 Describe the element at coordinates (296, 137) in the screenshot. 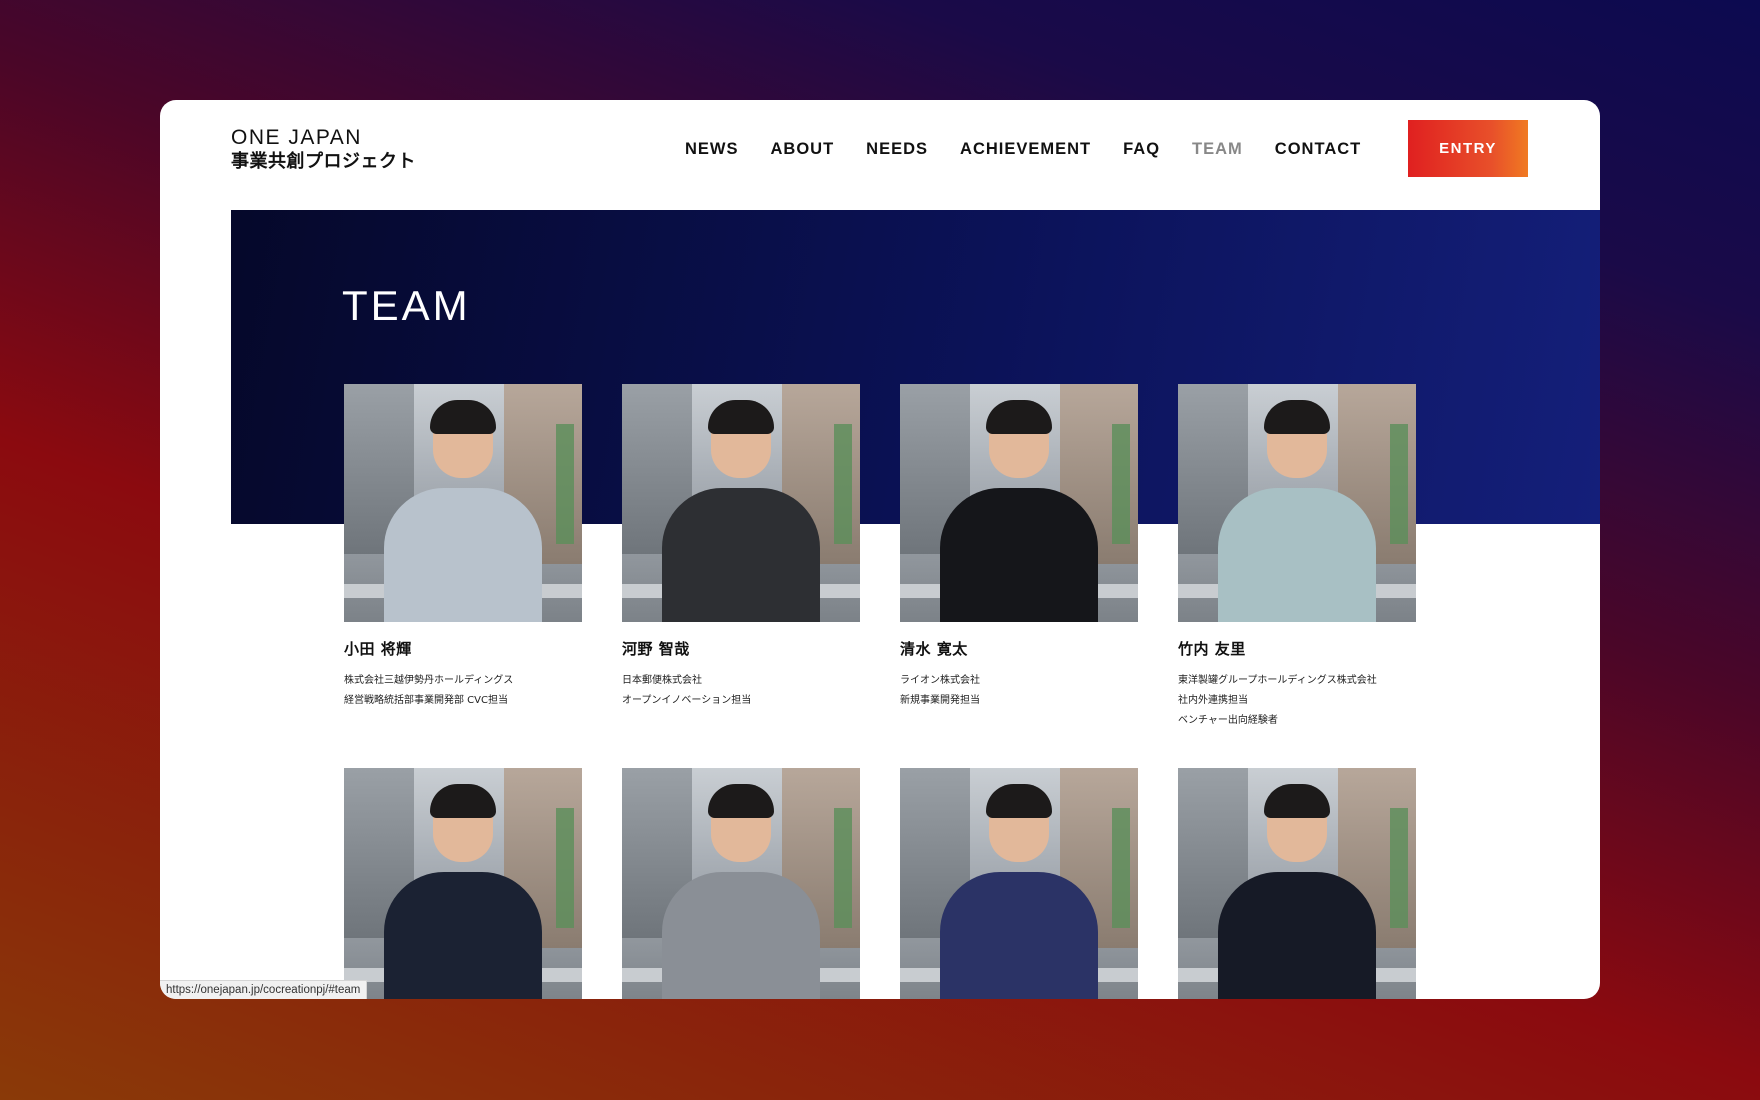

I see `logo-text-en: ONE JAPAN` at that location.